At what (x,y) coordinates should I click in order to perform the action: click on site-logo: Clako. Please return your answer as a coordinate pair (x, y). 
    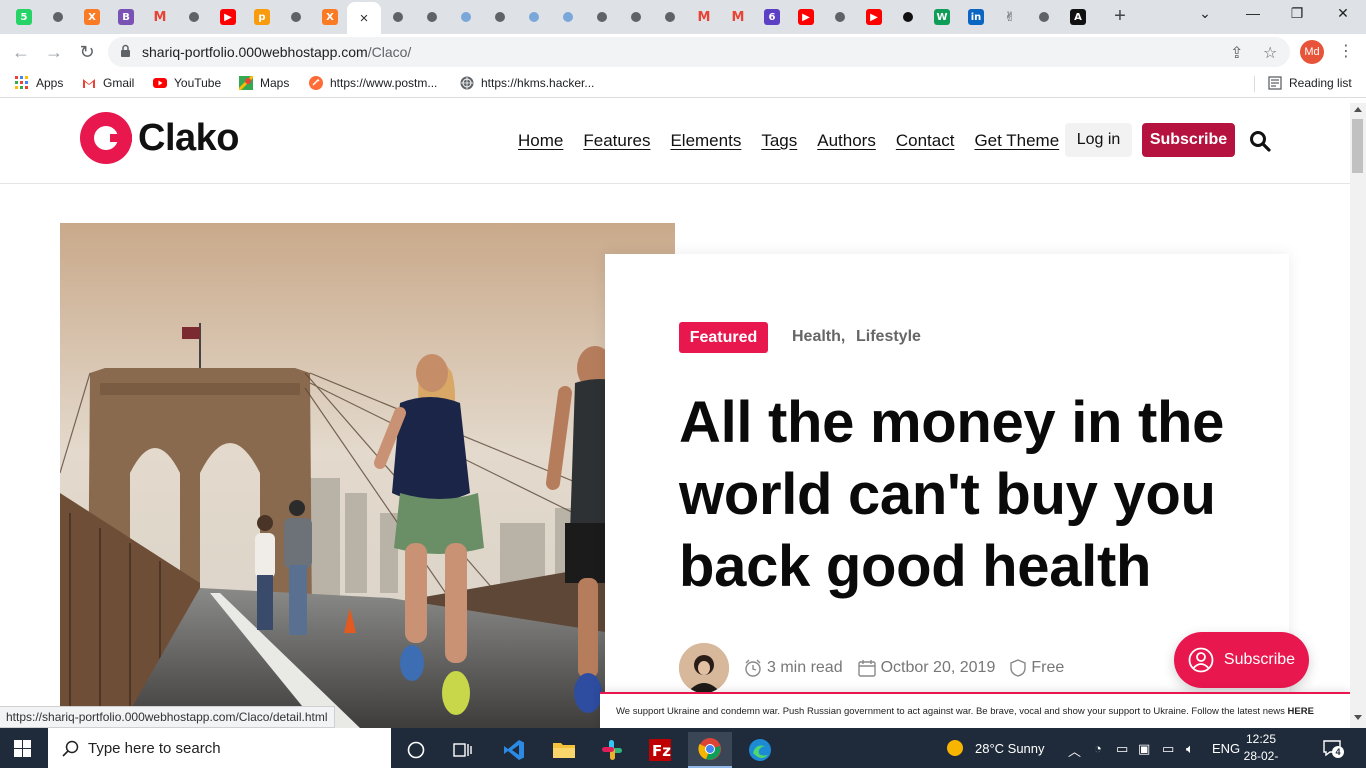
    Looking at the image, I should click on (159, 138).